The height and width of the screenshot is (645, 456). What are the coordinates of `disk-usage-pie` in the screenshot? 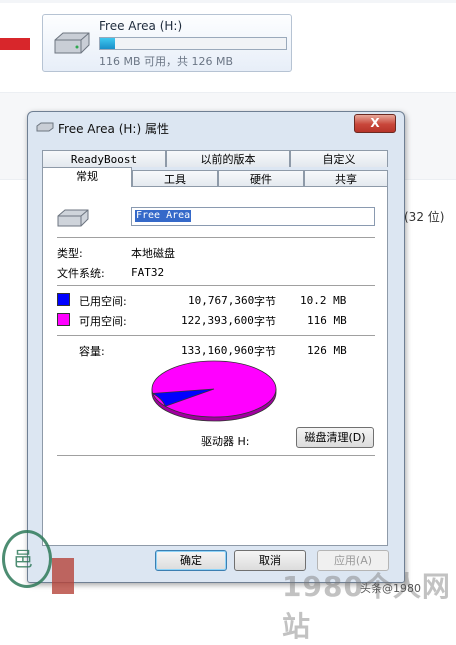 It's located at (214, 391).